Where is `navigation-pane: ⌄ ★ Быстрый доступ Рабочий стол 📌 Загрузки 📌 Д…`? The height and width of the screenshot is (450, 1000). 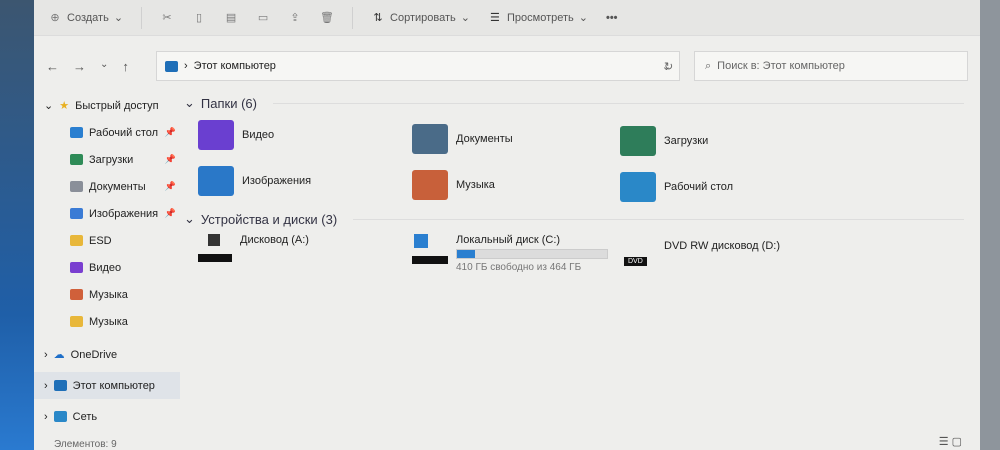
navigation-pane: ⌄ ★ Быстрый доступ Рабочий стол 📌 Загрузки 📌 Д… is located at coordinates (107, 261).